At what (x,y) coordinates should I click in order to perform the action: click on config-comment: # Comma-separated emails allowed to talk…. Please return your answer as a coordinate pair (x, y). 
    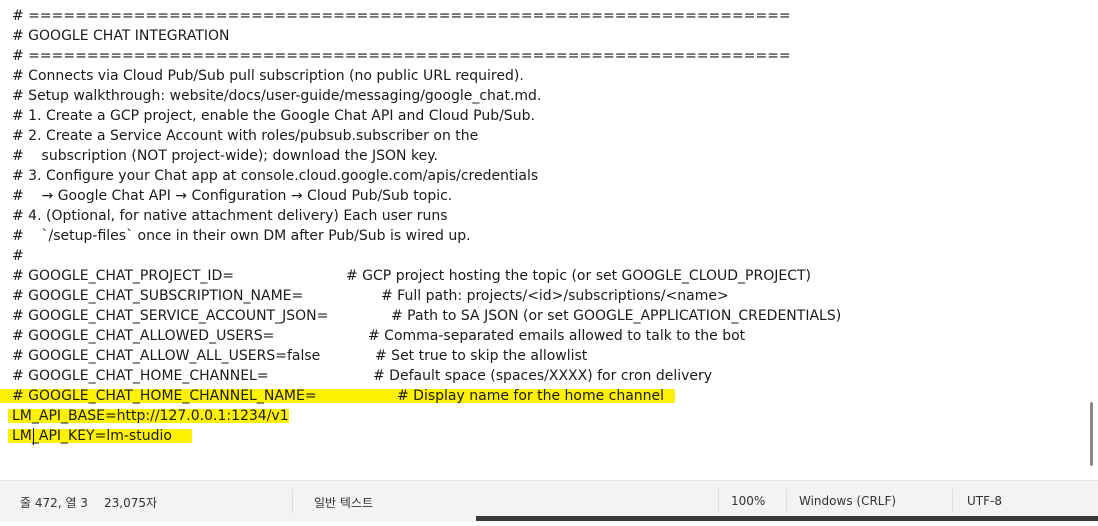
    Looking at the image, I should click on (557, 336).